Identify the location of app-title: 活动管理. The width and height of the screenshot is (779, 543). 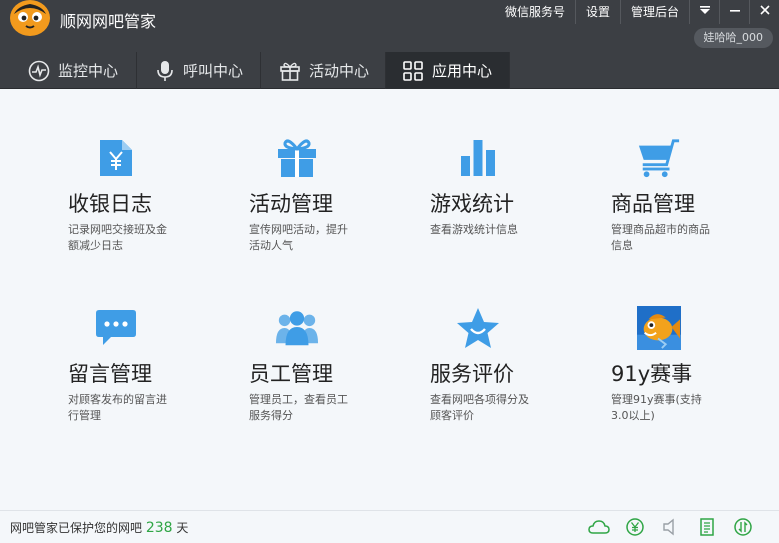
(291, 204).